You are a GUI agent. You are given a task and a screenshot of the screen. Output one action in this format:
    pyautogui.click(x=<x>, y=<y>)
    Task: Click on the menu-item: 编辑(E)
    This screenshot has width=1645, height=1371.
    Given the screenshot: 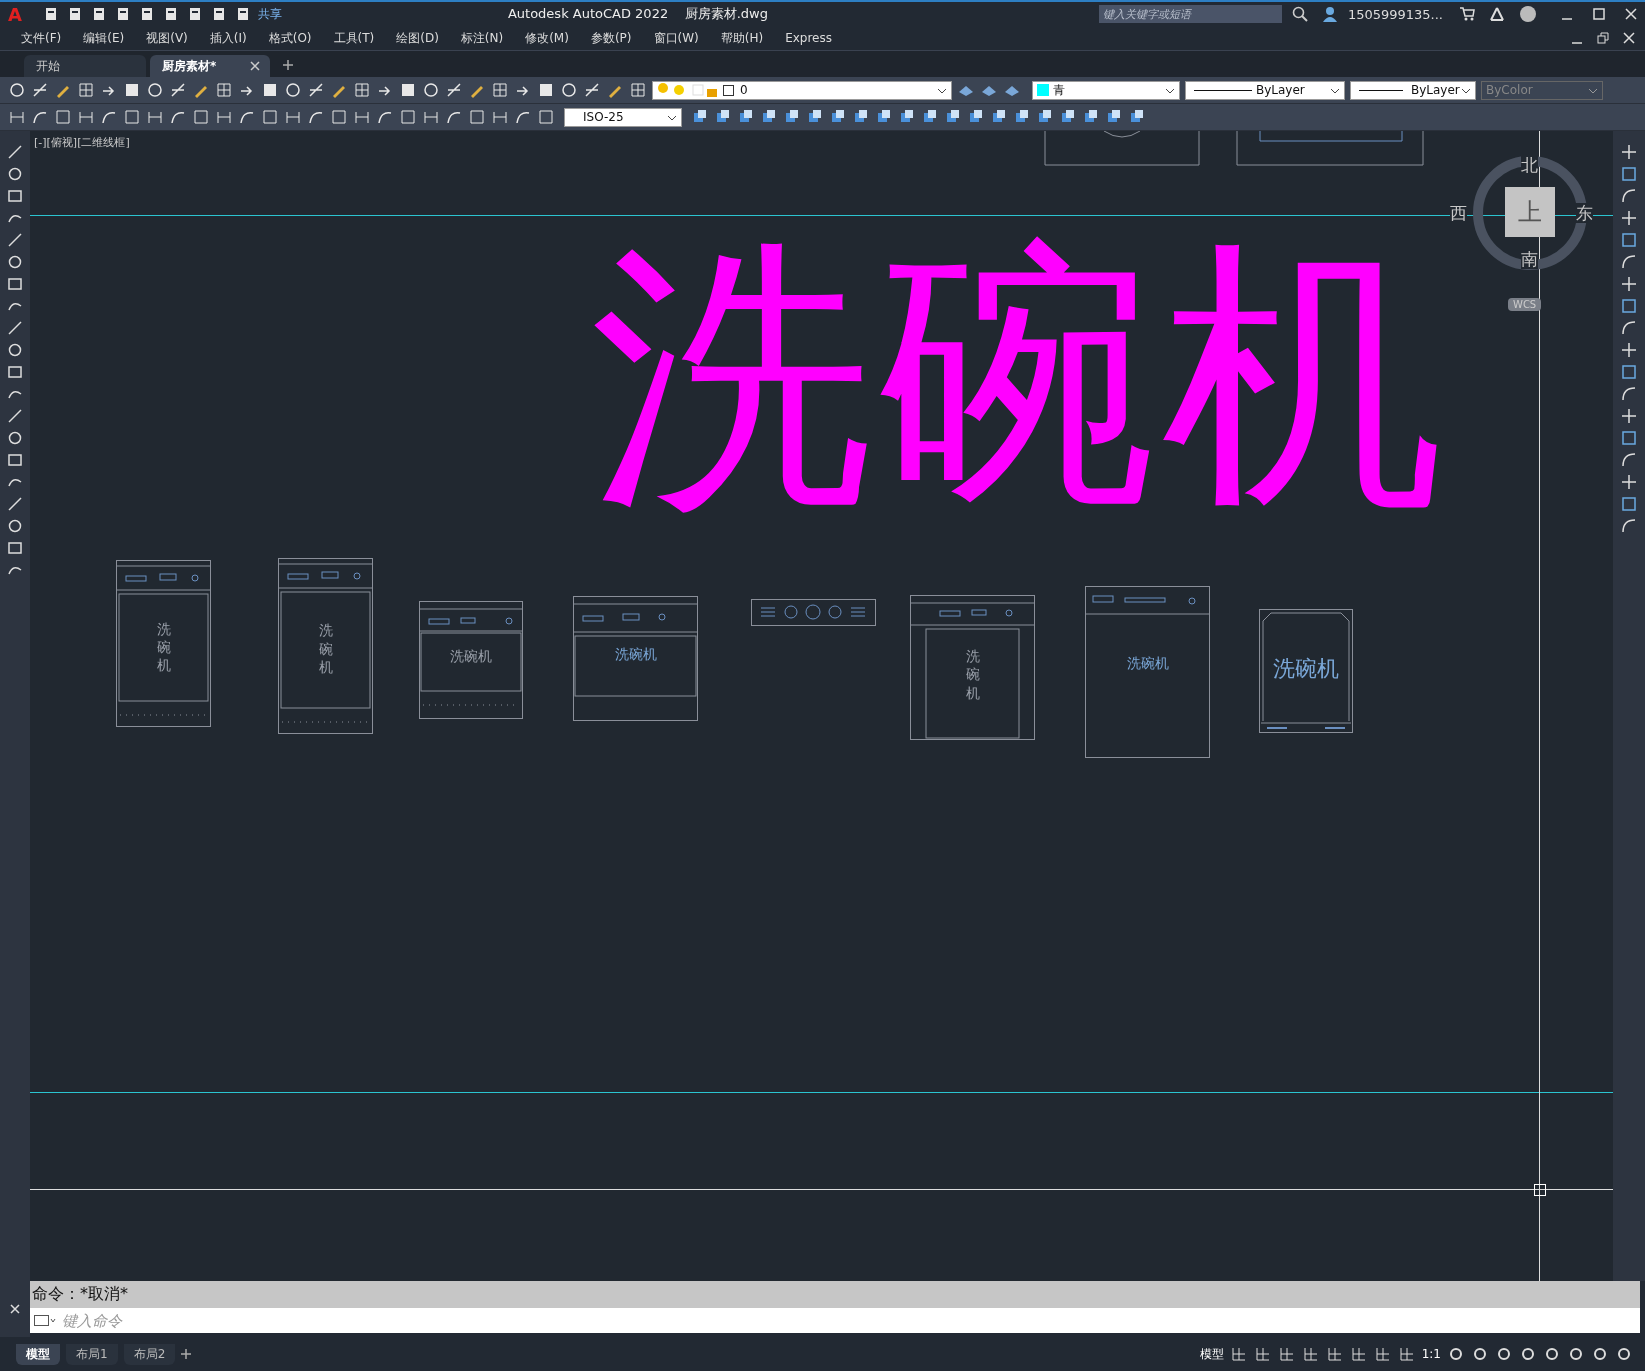 What is the action you would take?
    pyautogui.click(x=104, y=38)
    